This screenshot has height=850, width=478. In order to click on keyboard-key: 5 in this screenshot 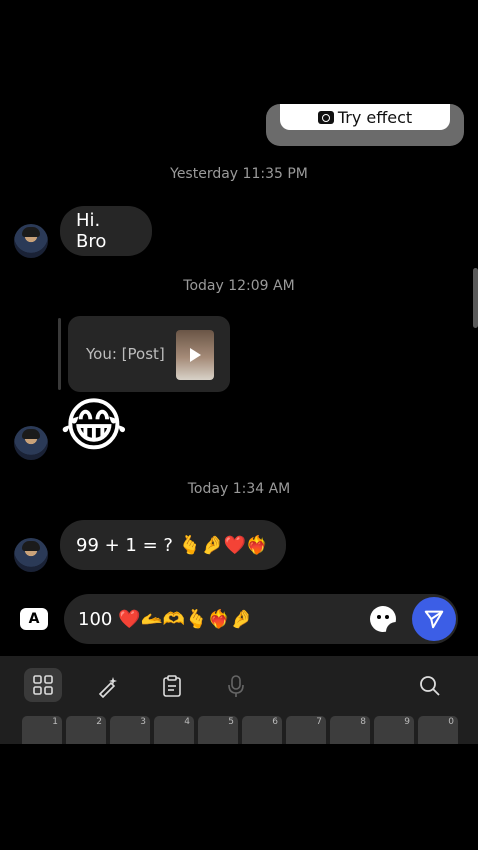, I will do `click(218, 730)`.